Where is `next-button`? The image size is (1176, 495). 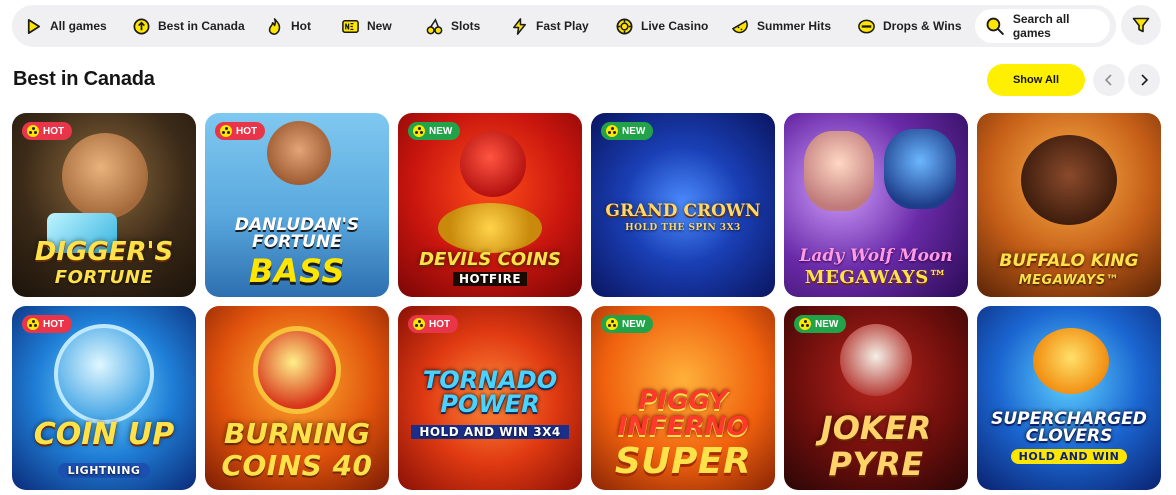
next-button is located at coordinates (1144, 80).